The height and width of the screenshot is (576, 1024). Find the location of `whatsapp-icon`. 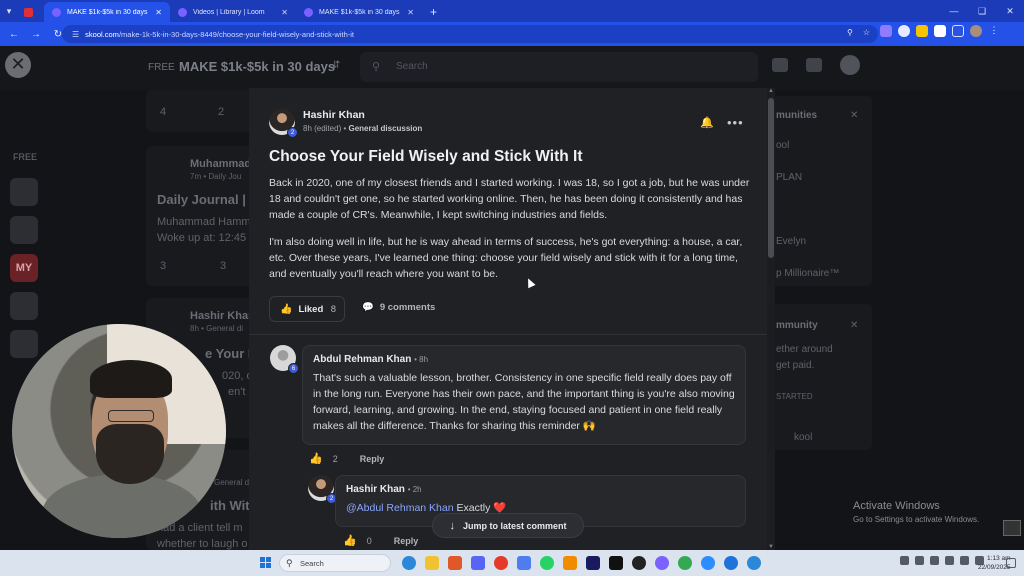

whatsapp-icon is located at coordinates (547, 563).